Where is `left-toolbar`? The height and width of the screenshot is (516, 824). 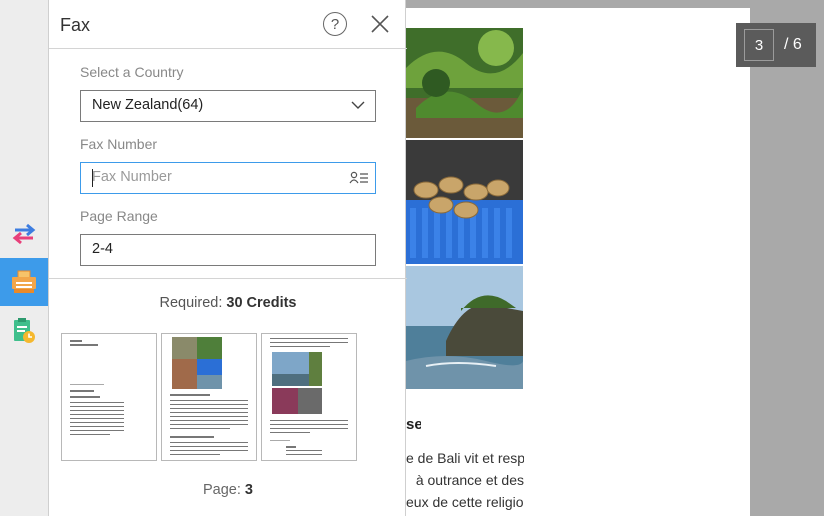
left-toolbar is located at coordinates (24, 258).